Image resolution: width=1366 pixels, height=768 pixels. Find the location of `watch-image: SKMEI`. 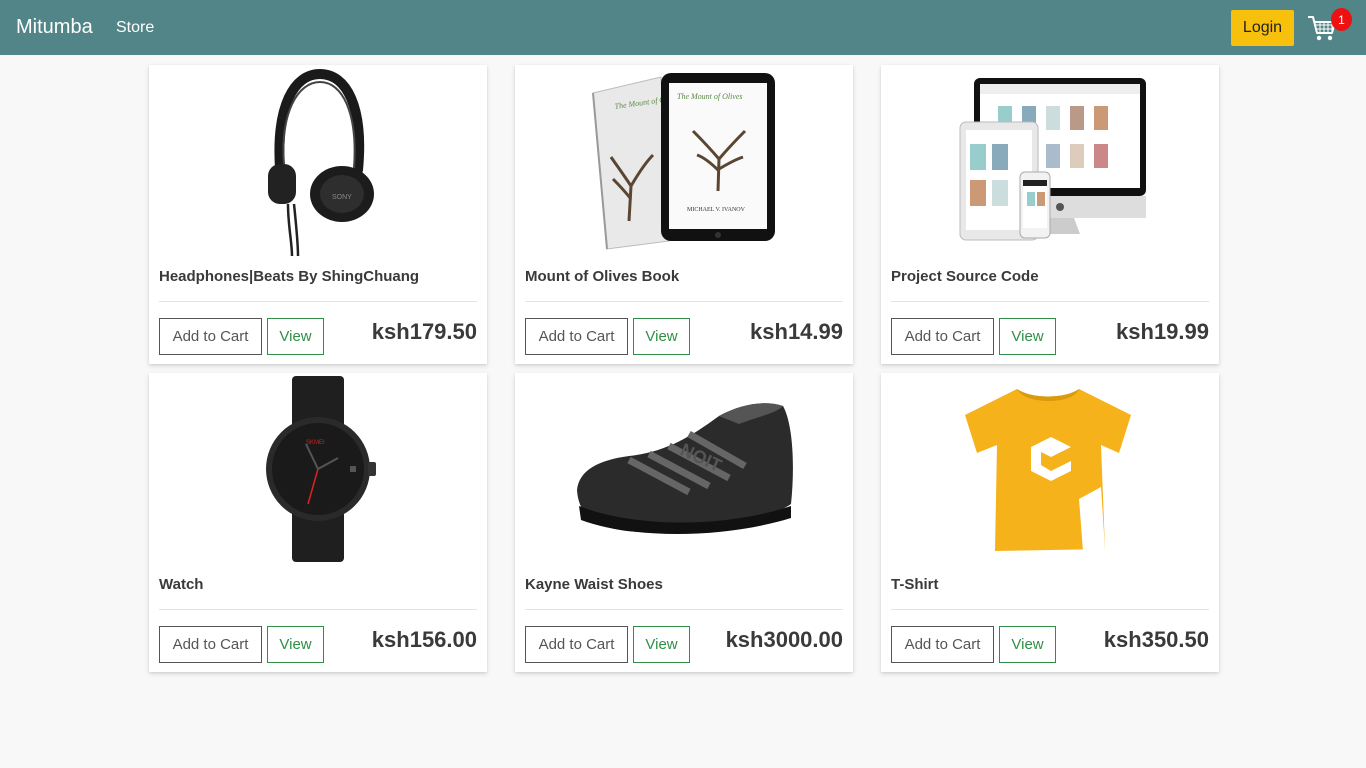

watch-image: SKMEI is located at coordinates (321, 469).